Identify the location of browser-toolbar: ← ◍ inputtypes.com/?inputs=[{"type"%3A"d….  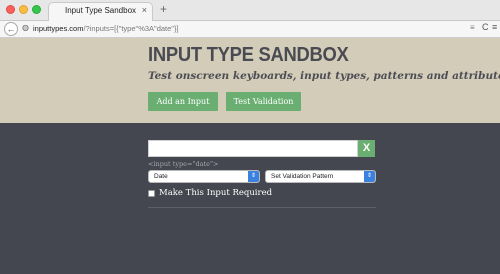
(250, 29).